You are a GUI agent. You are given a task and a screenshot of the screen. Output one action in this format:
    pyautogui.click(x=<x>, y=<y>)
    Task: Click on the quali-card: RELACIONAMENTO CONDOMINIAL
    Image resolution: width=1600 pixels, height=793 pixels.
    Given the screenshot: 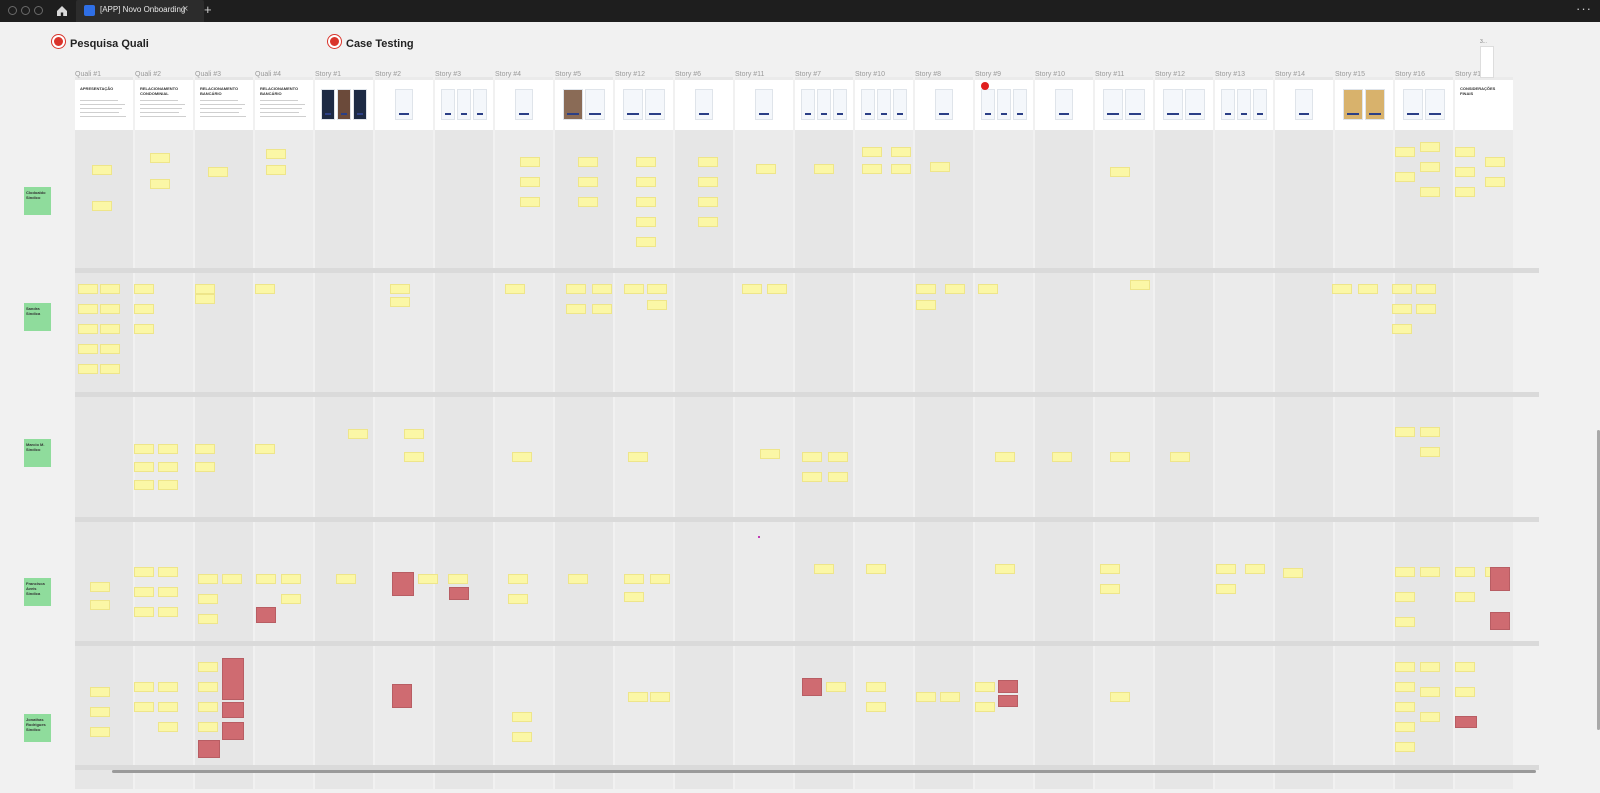 What is the action you would take?
    pyautogui.click(x=164, y=105)
    